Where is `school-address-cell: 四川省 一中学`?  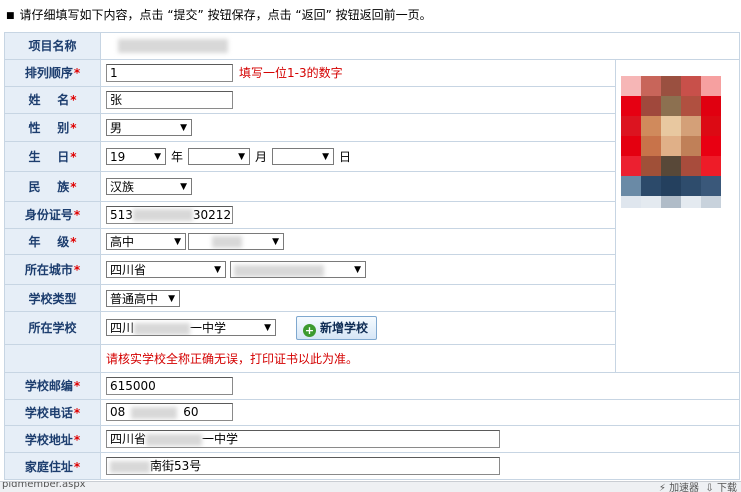 school-address-cell: 四川省 一中学 is located at coordinates (420, 439).